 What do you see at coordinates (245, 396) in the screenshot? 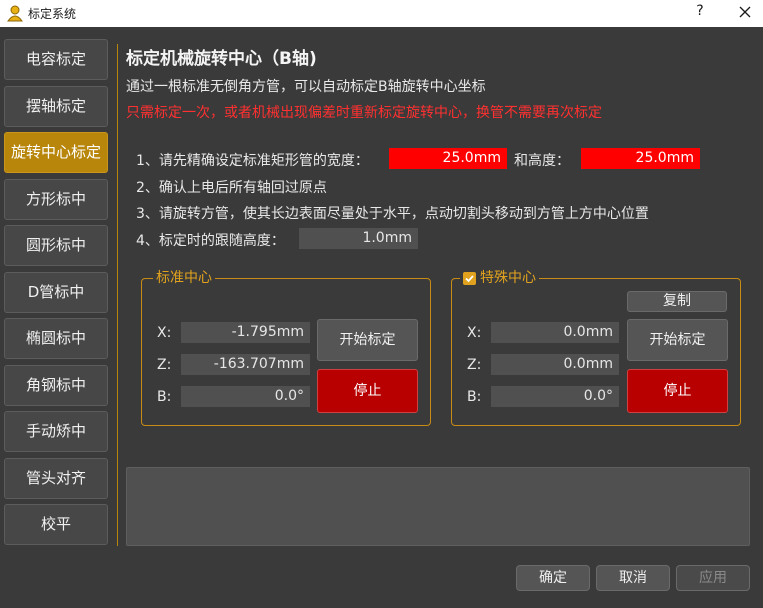
I see `std-b-value: 0.0°` at bounding box center [245, 396].